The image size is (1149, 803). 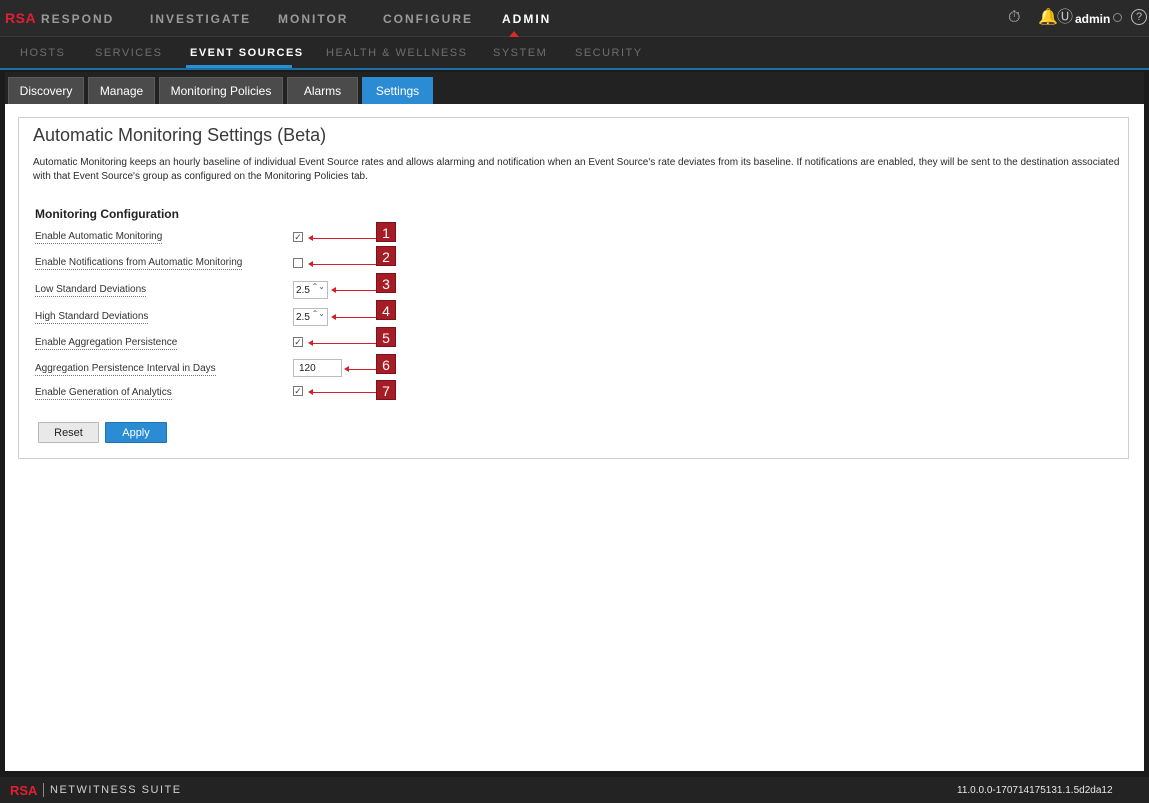 What do you see at coordinates (317, 368) in the screenshot?
I see `input-aggregation-interval-days: 120` at bounding box center [317, 368].